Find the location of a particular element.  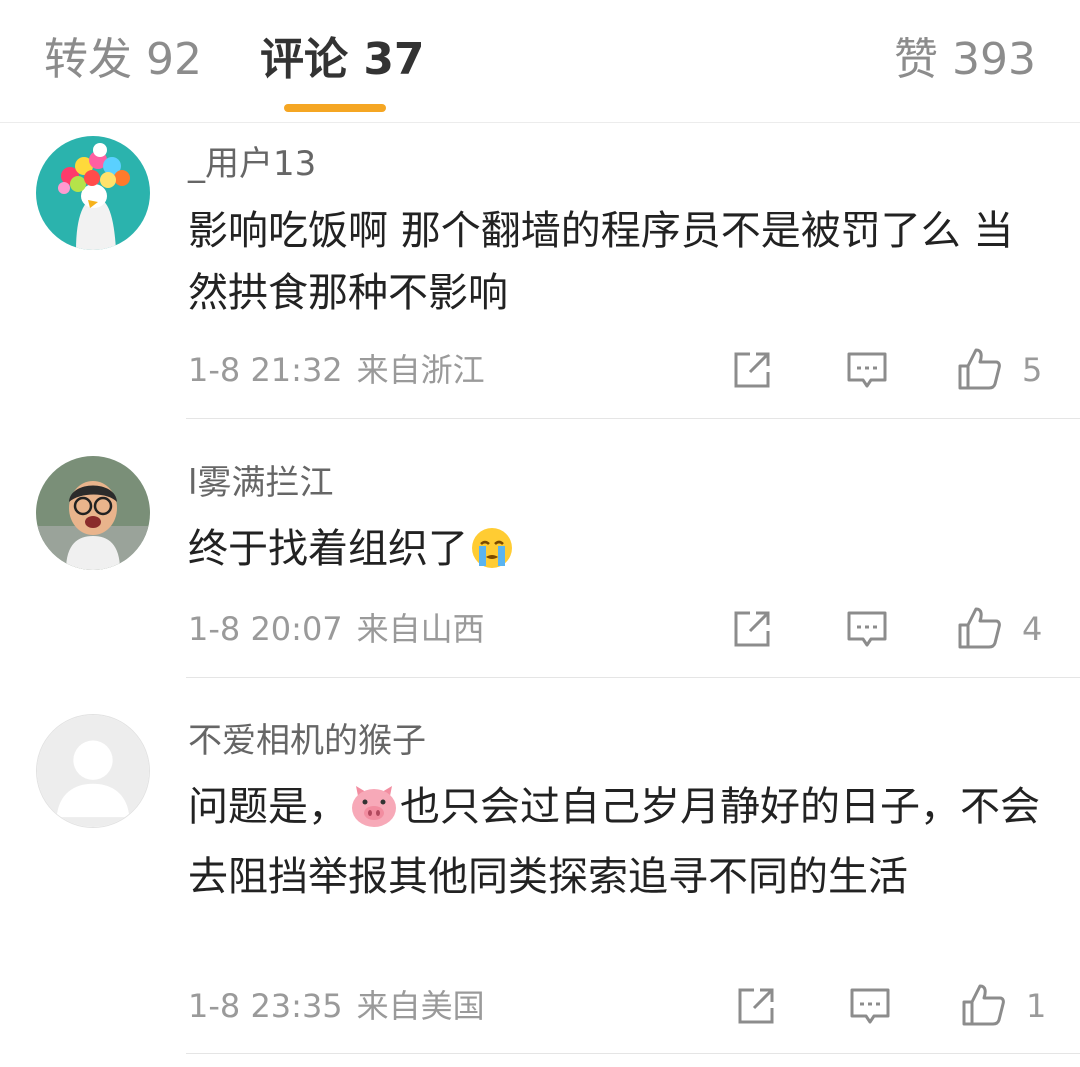

comment-meta: 1-8 21:32 来自浙江 is located at coordinates (336, 370).